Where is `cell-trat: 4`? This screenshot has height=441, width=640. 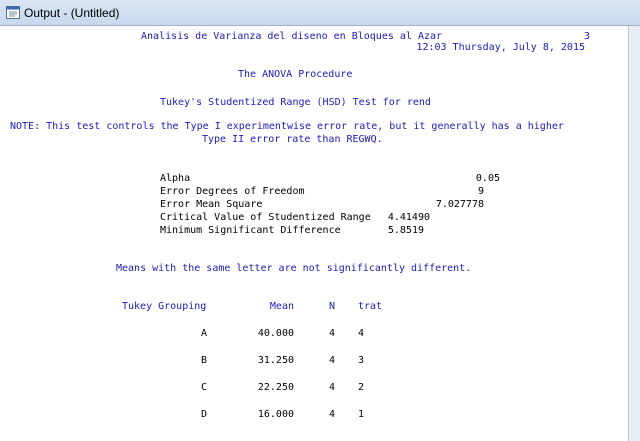 cell-trat: 4 is located at coordinates (361, 333).